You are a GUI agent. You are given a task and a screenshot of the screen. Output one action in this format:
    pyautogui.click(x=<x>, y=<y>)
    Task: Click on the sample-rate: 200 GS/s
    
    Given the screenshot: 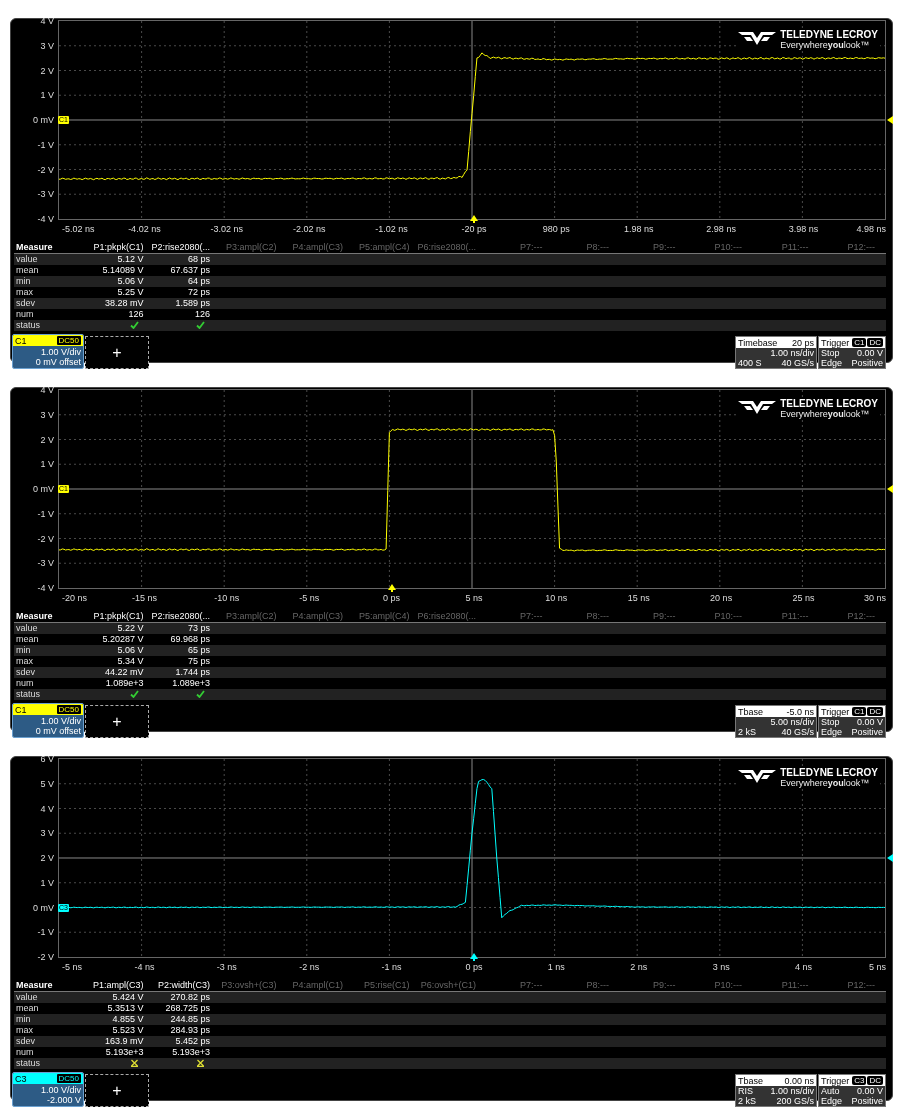 What is the action you would take?
    pyautogui.click(x=795, y=1101)
    